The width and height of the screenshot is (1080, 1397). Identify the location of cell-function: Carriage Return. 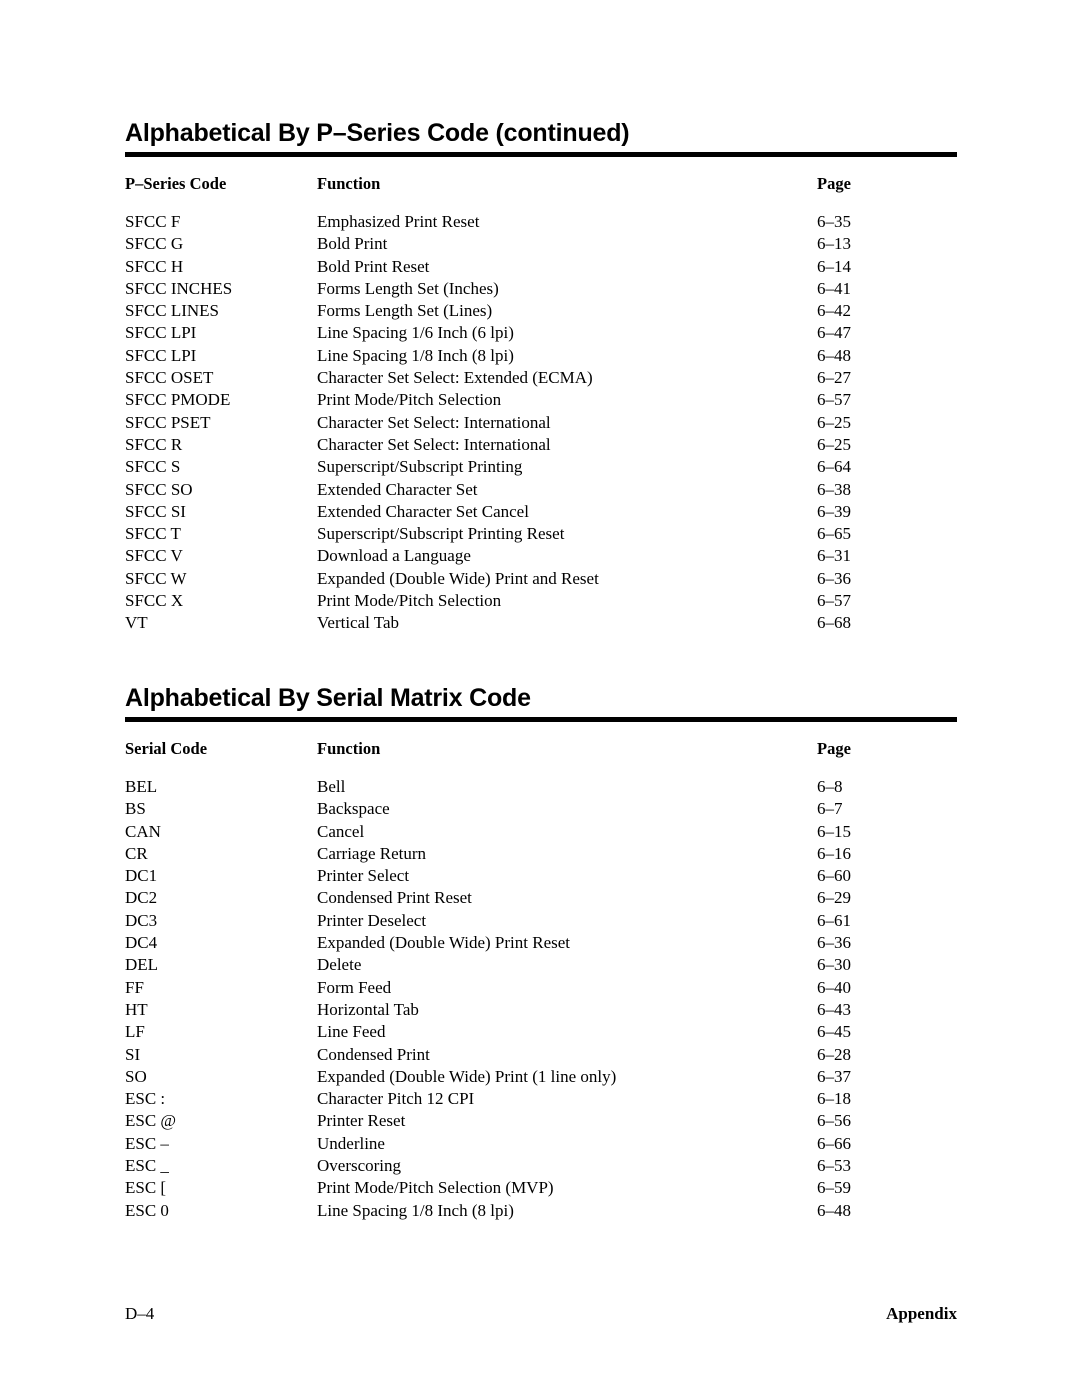
(372, 853).